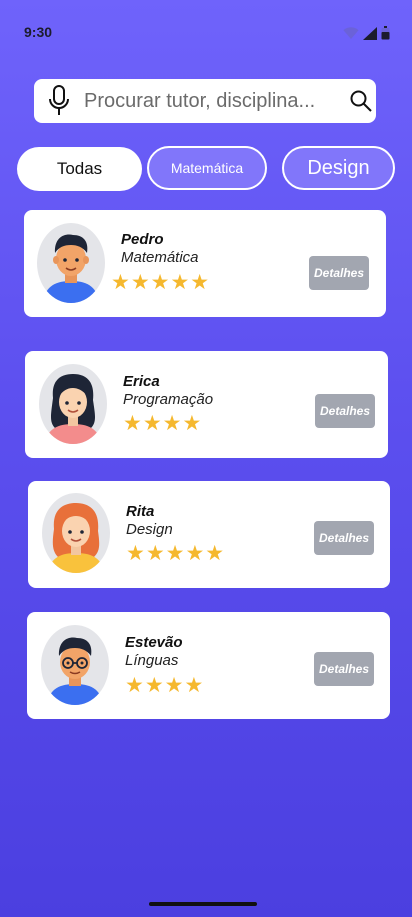  I want to click on tutor-card-erica: Erica Programação ★★★★ Detalhes, so click(206, 404).